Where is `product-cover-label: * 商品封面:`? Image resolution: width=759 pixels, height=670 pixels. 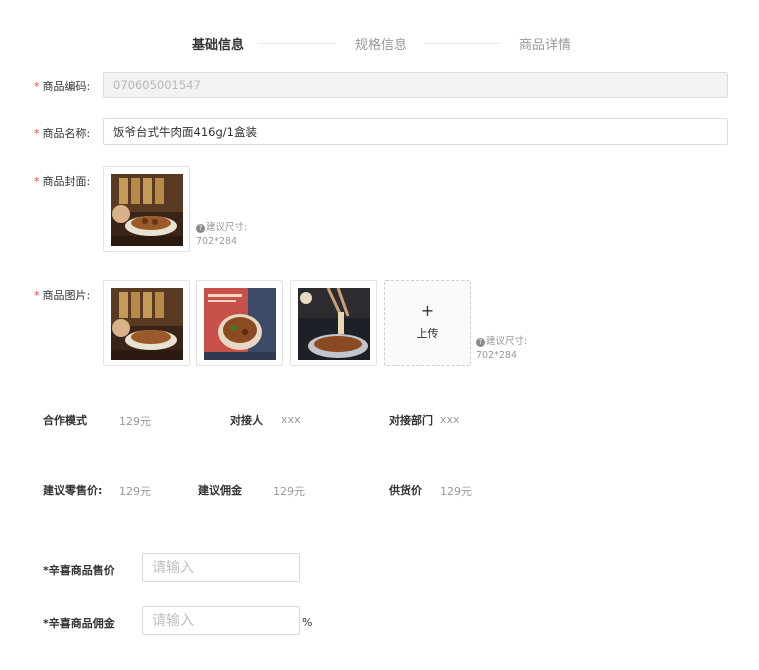
product-cover-label: * 商品封面: is located at coordinates (62, 181).